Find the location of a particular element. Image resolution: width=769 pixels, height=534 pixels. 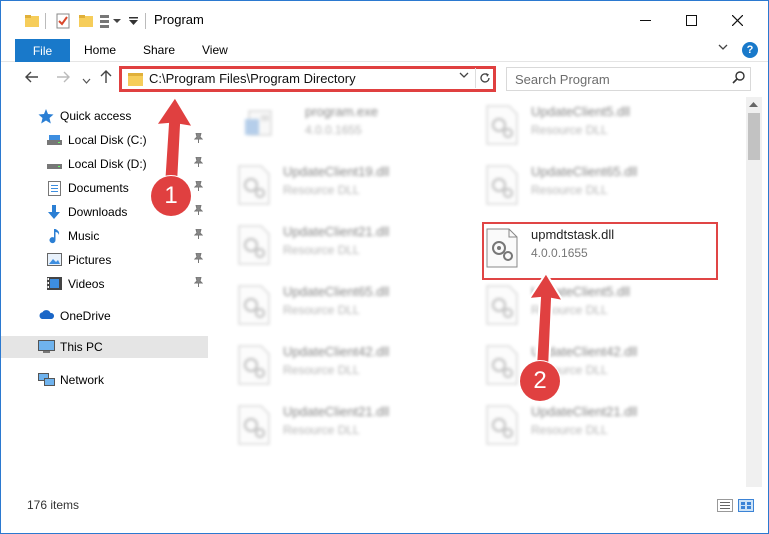

dropdown-icon is located at coordinates (133, 21).